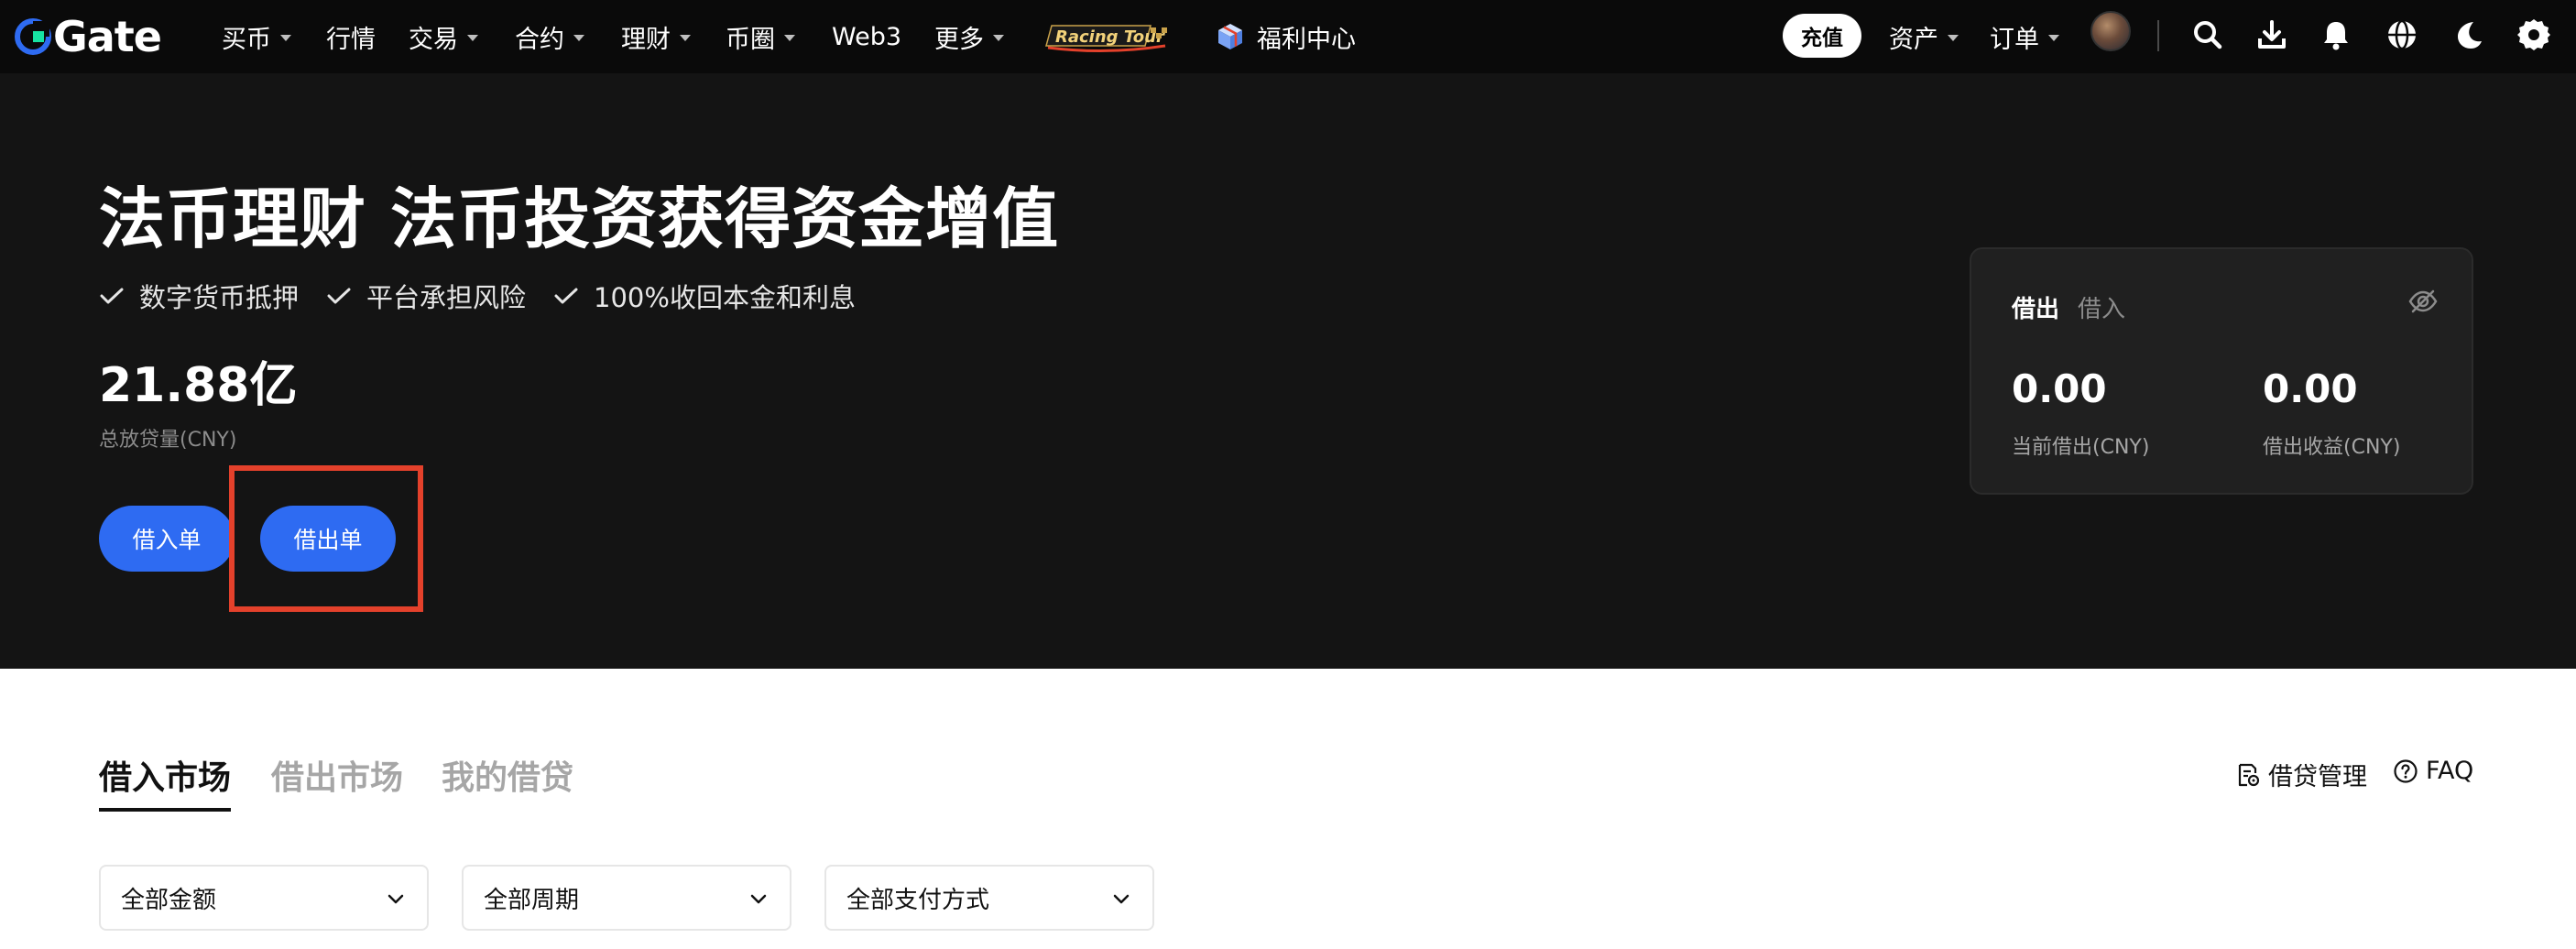 Image resolution: width=2576 pixels, height=949 pixels. I want to click on racing-tour-logo: Racing Tour, so click(1107, 36).